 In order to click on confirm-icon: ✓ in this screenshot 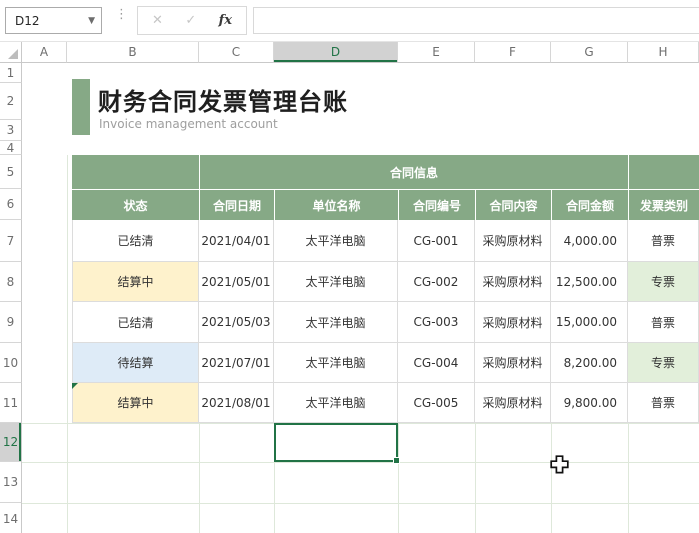, I will do `click(190, 20)`.